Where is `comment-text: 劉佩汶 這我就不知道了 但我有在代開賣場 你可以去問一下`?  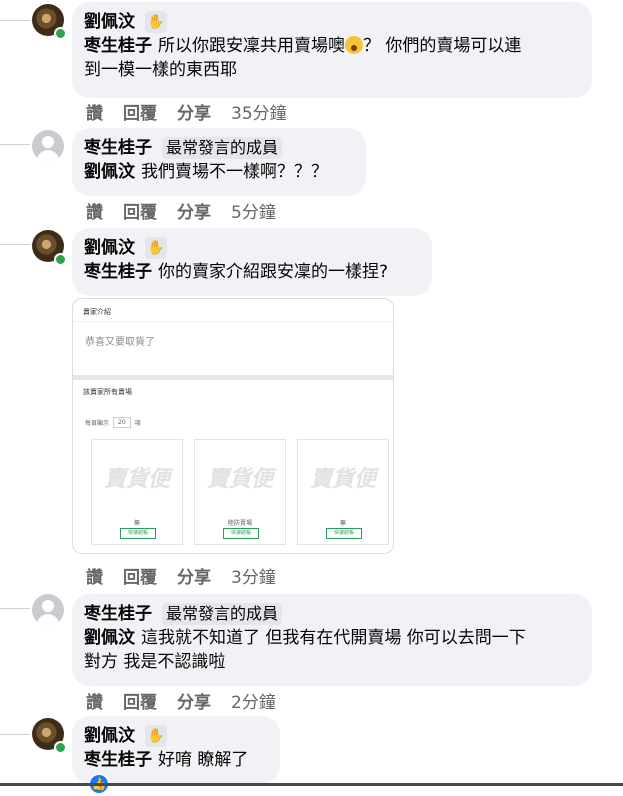
comment-text: 劉佩汶 這我就不知道了 但我有在代開賣場 你可以去問一下 is located at coordinates (305, 638).